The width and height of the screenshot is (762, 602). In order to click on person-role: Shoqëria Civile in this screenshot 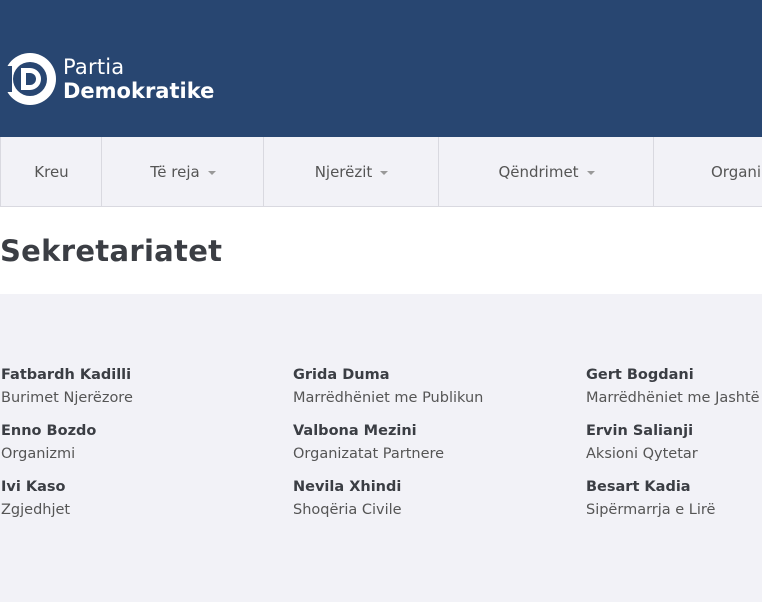, I will do `click(347, 510)`.